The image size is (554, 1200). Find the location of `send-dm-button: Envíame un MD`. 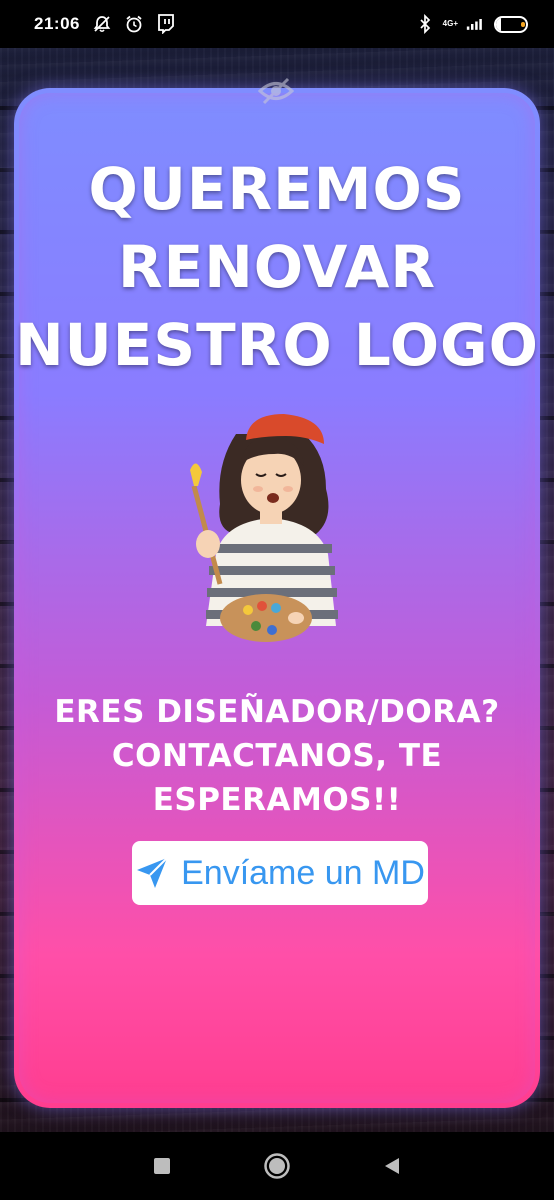

send-dm-button: Envíame un MD is located at coordinates (280, 873).